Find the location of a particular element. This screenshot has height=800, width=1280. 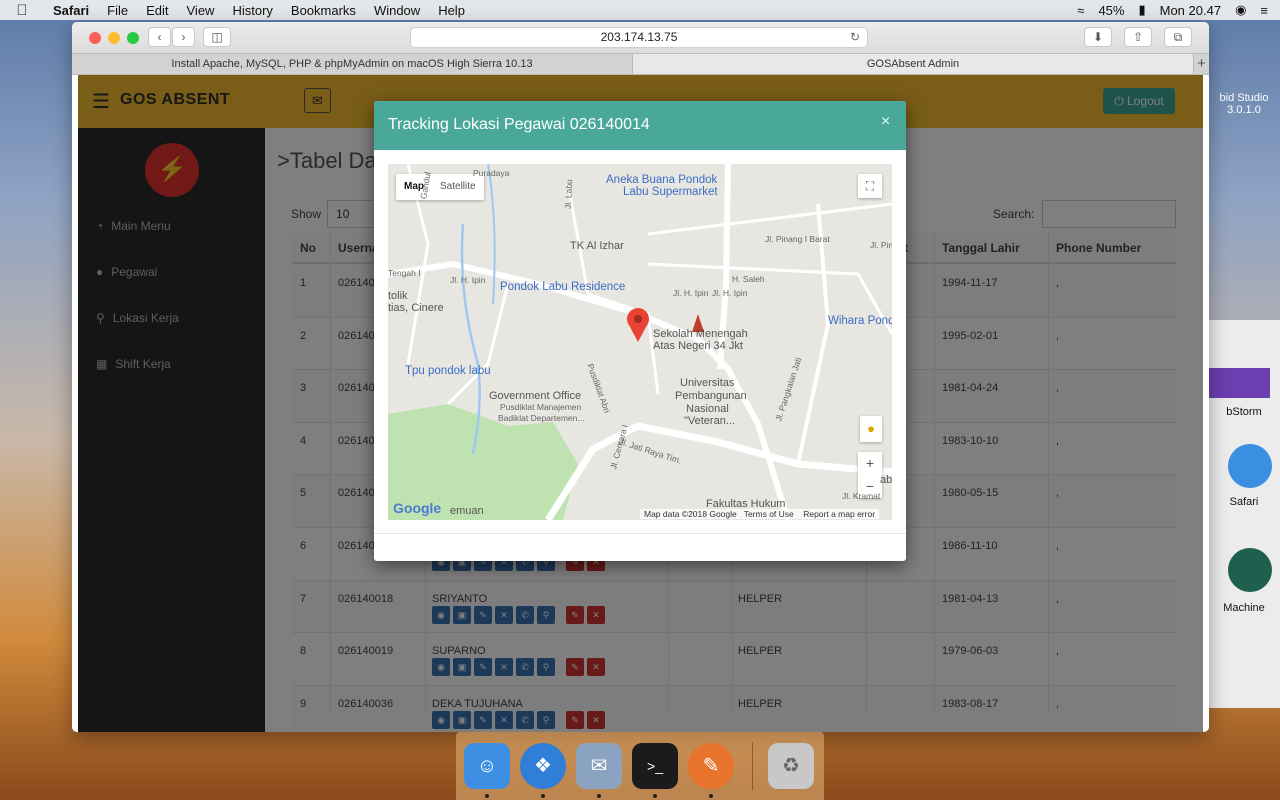

zoom-in-button: + is located at coordinates (870, 463).